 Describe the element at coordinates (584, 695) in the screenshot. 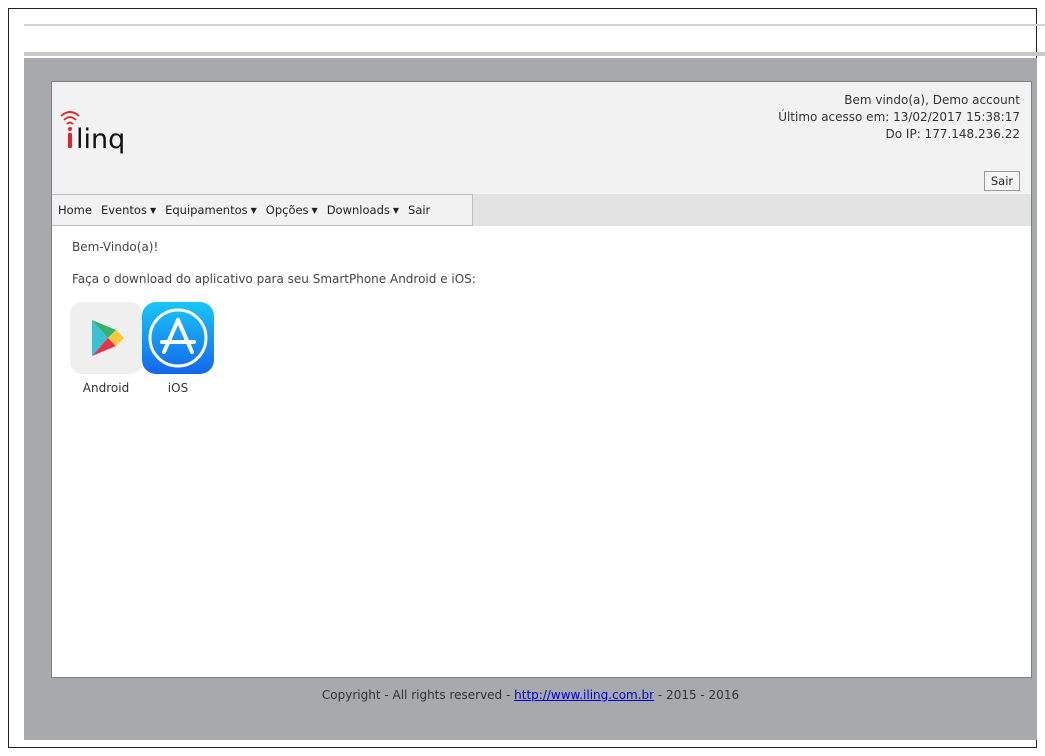

I see `site-link: http://www.iling.com.br` at that location.